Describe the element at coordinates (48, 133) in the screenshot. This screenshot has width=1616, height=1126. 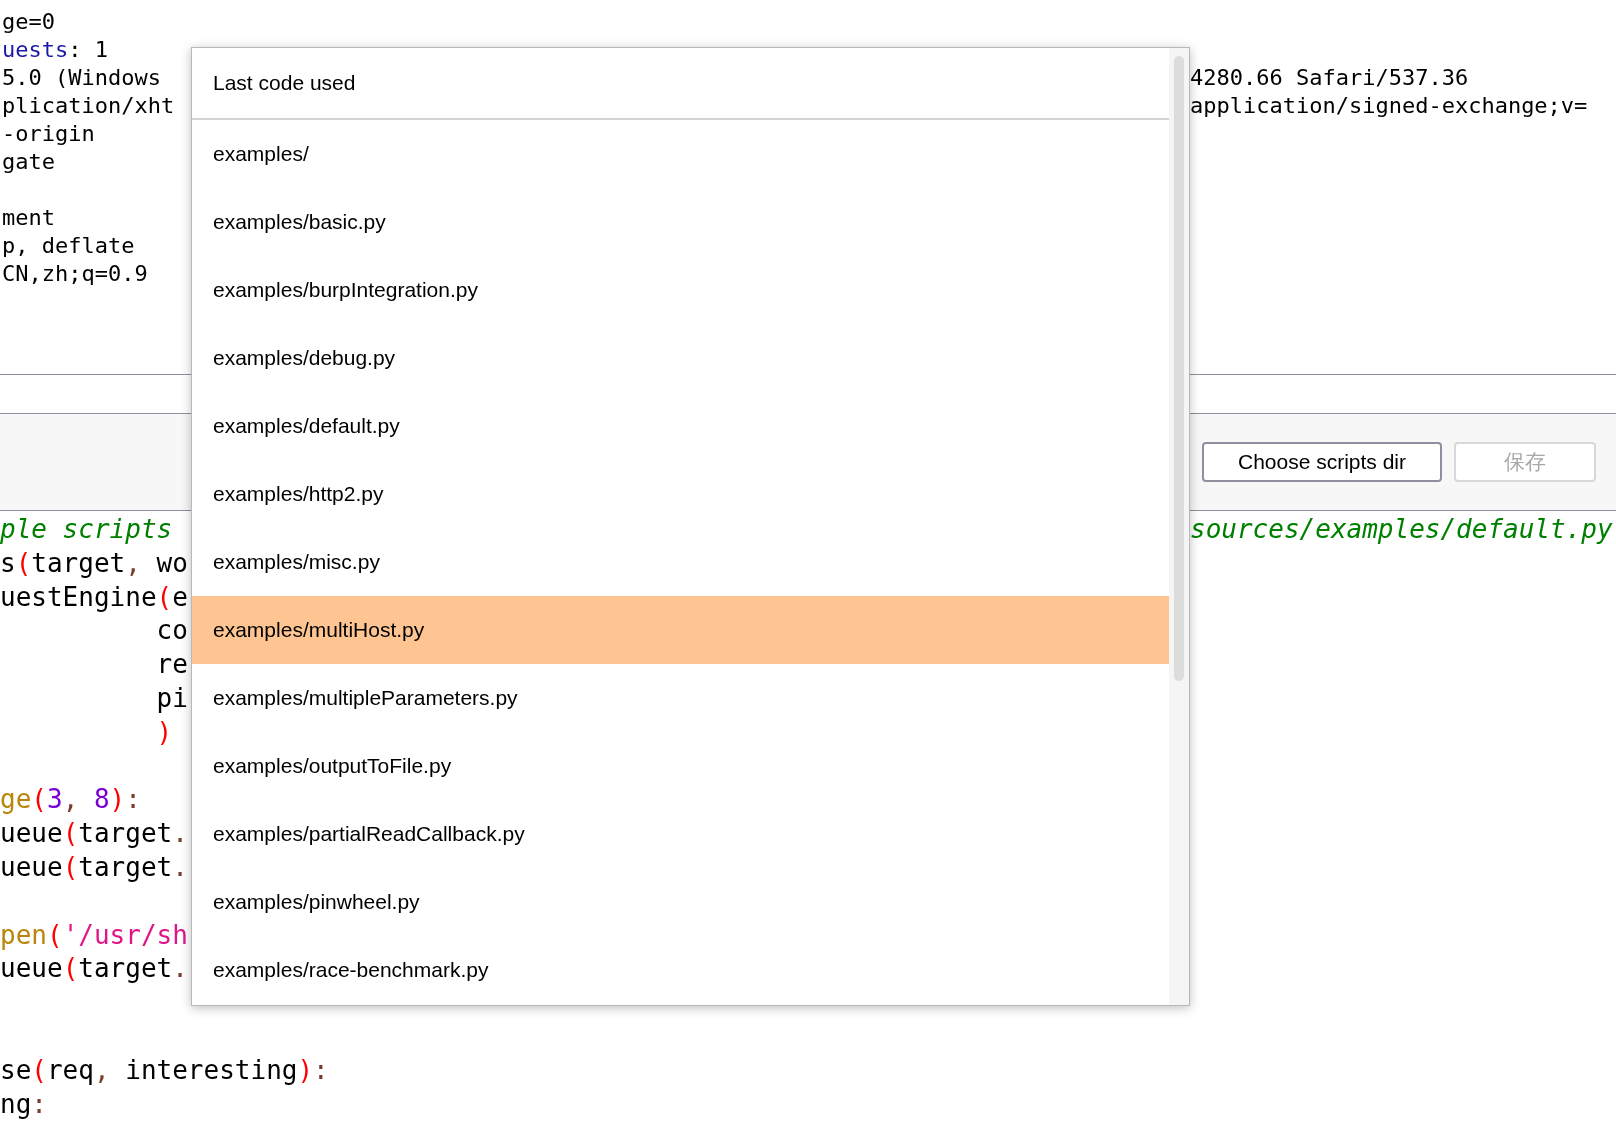
I see `request-header-line: -origin` at that location.